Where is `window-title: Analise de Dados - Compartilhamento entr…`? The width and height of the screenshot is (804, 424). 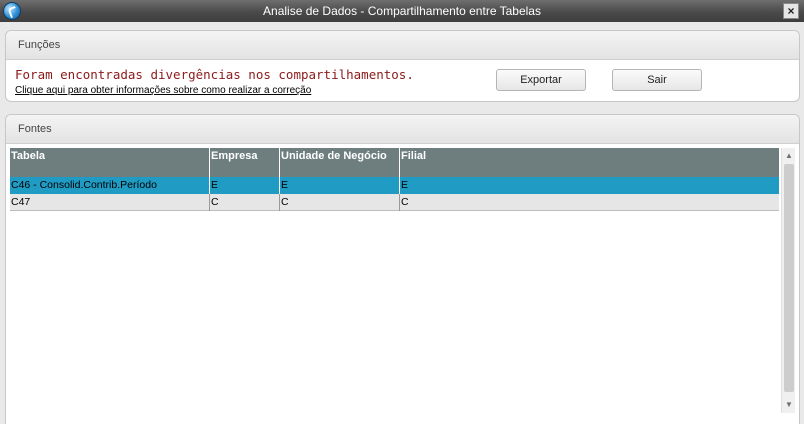 window-title: Analise de Dados - Compartilhamento entr… is located at coordinates (402, 11).